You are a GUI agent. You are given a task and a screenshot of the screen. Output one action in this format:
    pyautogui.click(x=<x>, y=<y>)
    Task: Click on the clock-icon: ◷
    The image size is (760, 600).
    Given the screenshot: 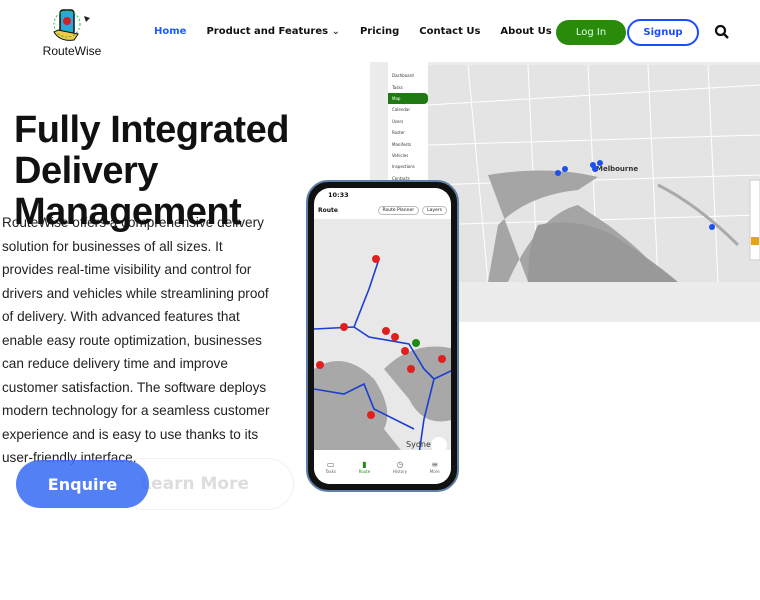 What is the action you would take?
    pyautogui.click(x=400, y=464)
    